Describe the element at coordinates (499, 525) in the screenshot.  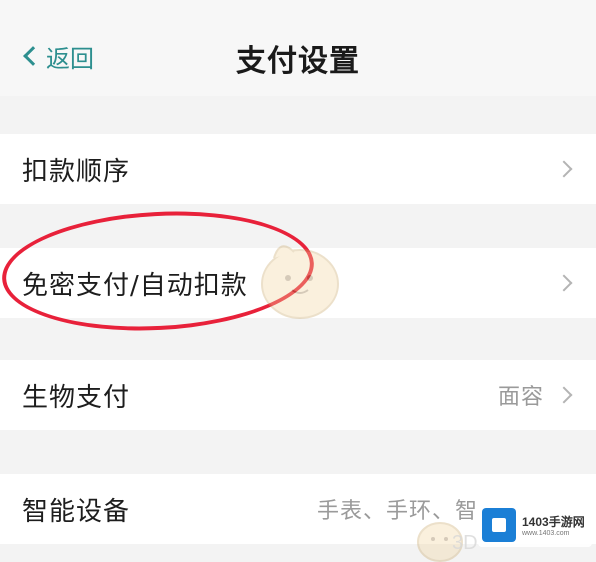
I see `cube-logo-icon` at that location.